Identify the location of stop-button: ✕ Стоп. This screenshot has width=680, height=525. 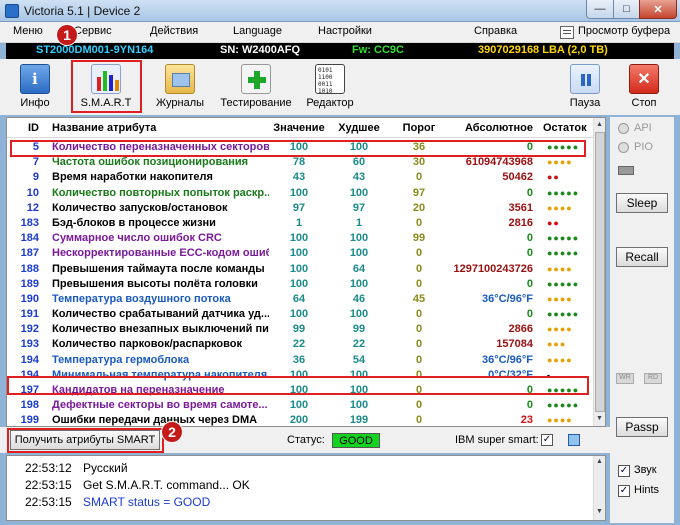
(644, 87).